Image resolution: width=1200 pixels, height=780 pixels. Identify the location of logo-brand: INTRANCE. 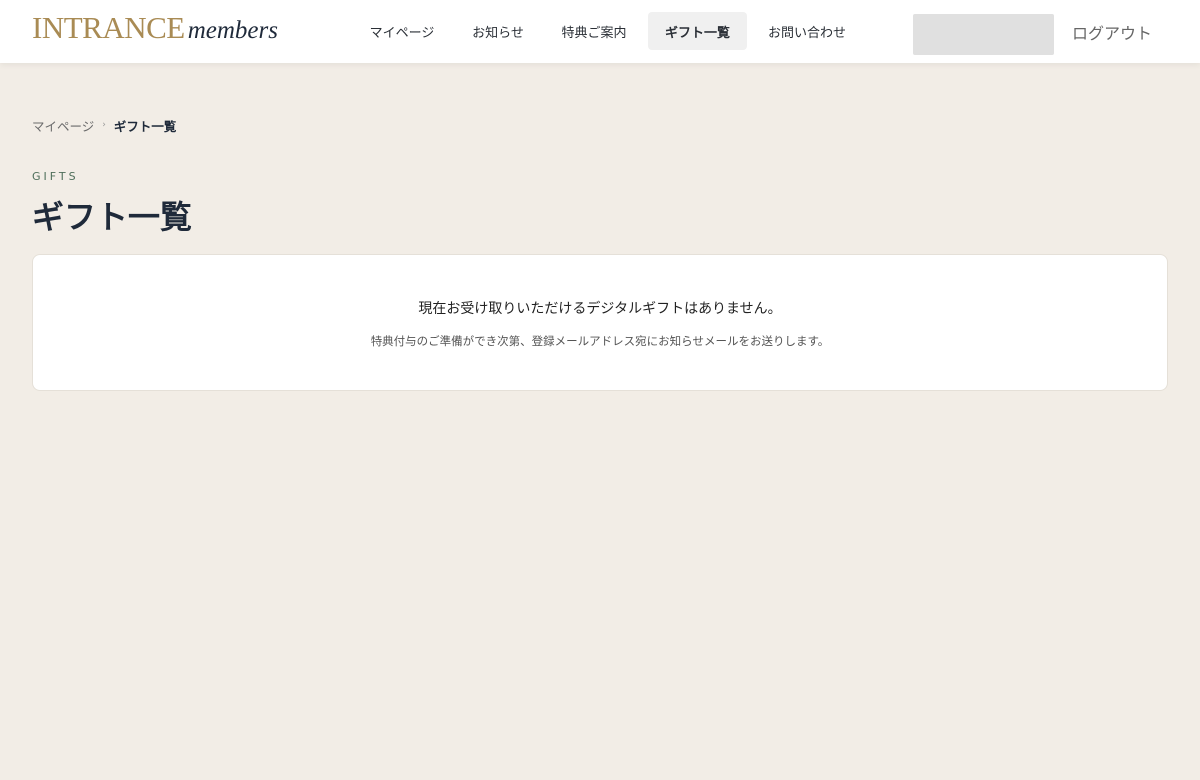
(108, 27).